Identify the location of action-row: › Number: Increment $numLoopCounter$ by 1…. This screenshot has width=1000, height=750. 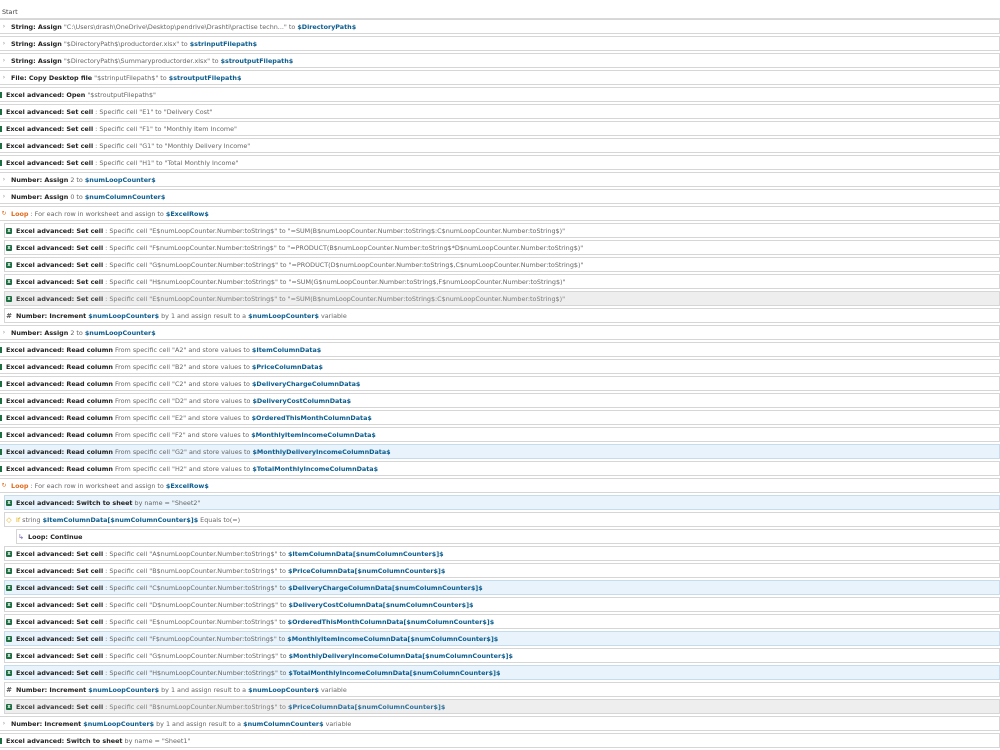
(500, 723).